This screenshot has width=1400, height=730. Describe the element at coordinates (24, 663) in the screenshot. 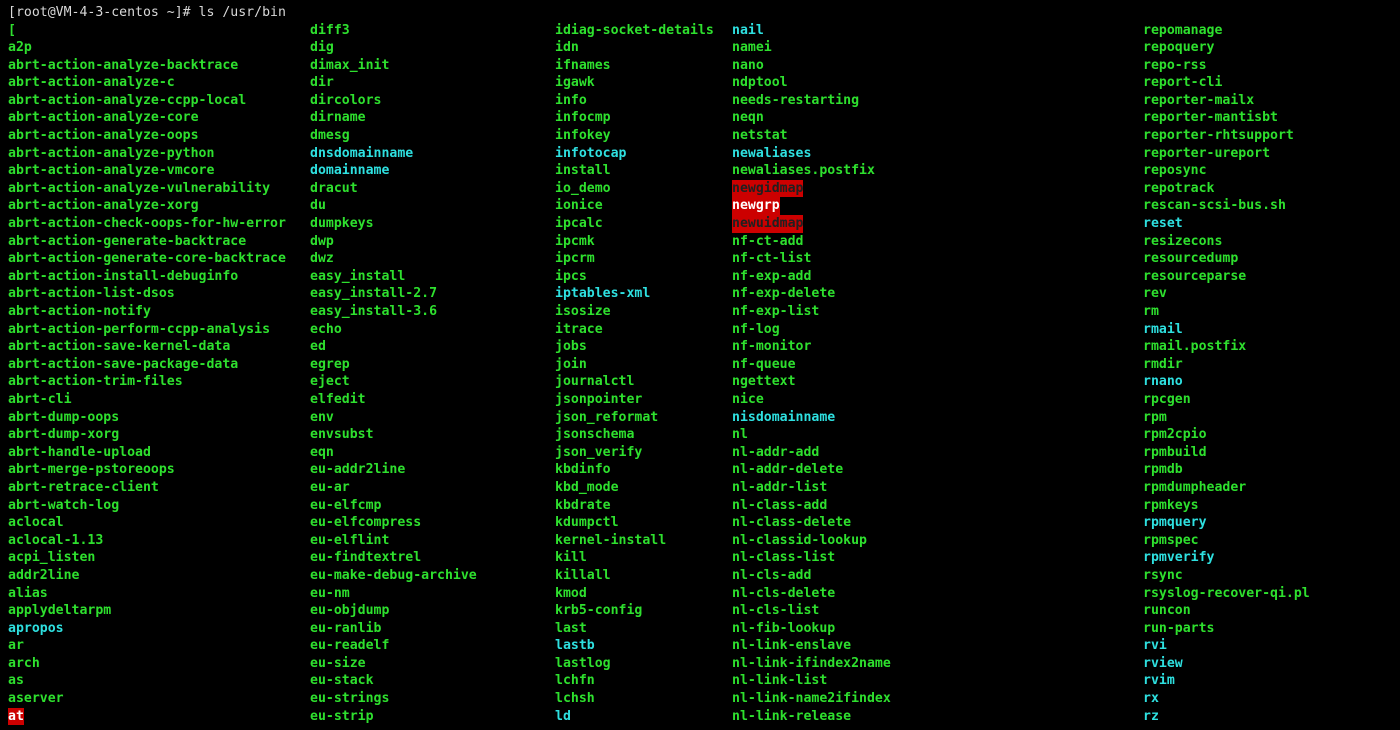

I see `file-entry: arch` at that location.